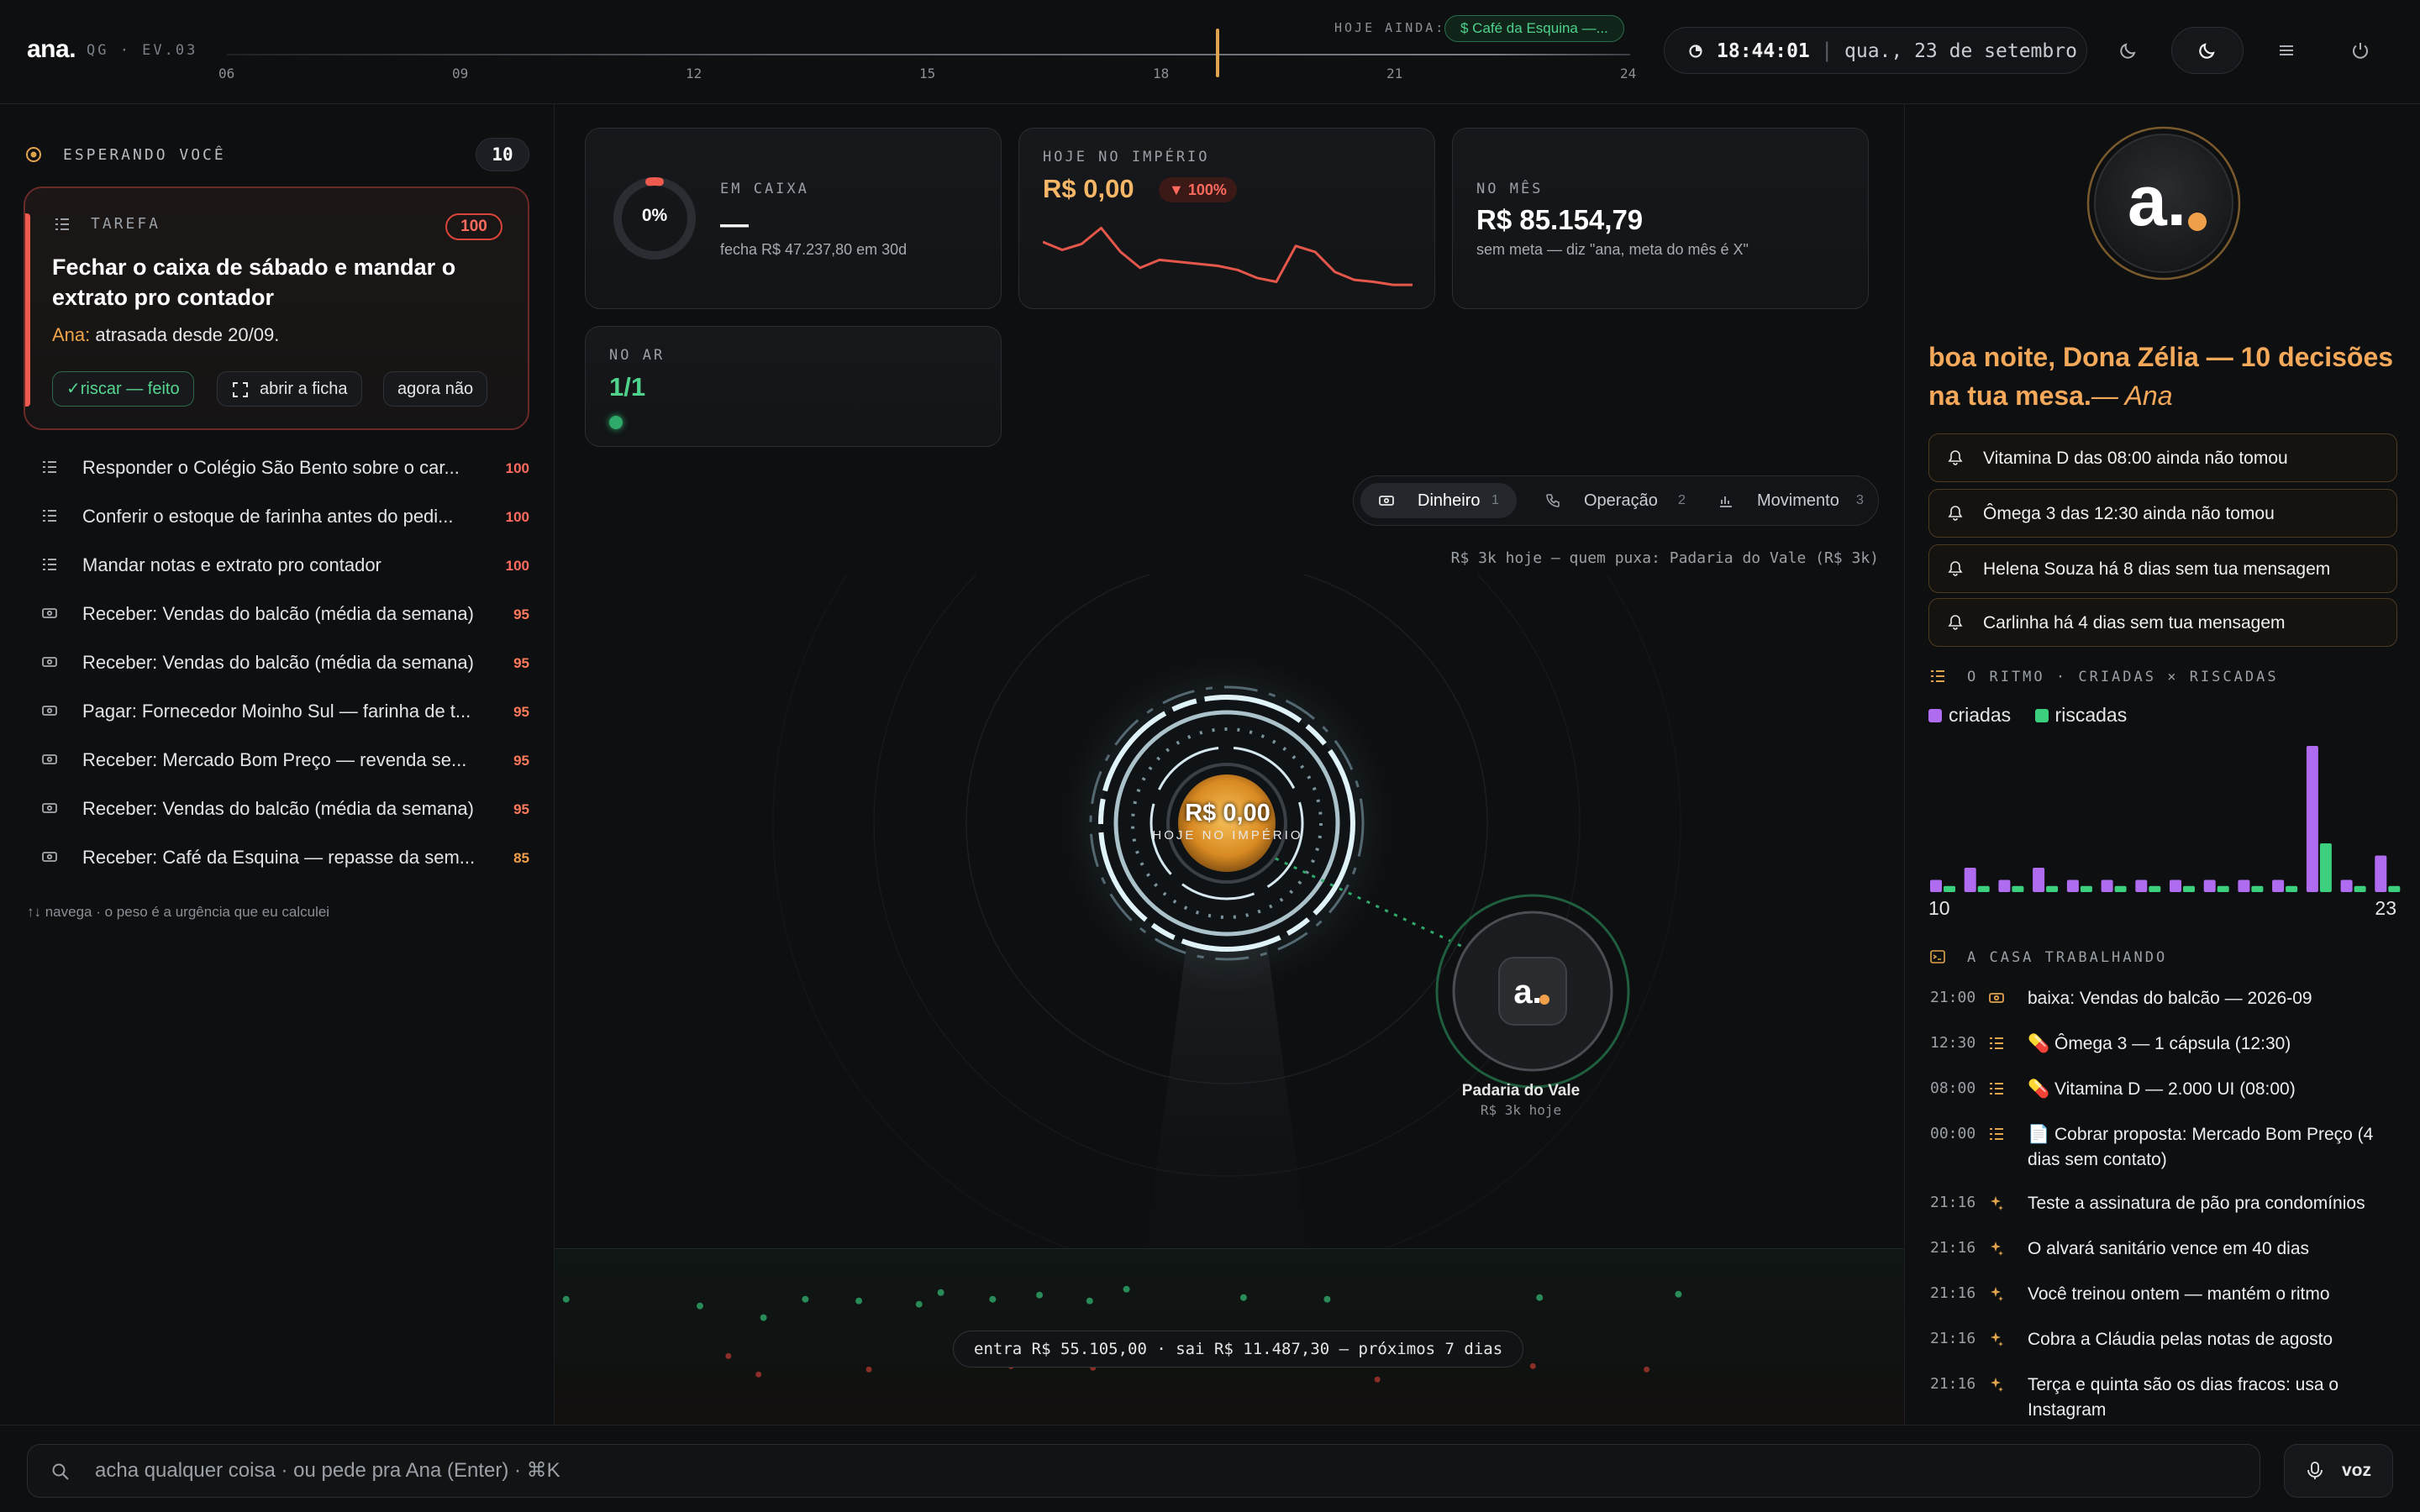 The image size is (2420, 1512). Describe the element at coordinates (637, 355) in the screenshot. I see `online-label: NO AR` at that location.